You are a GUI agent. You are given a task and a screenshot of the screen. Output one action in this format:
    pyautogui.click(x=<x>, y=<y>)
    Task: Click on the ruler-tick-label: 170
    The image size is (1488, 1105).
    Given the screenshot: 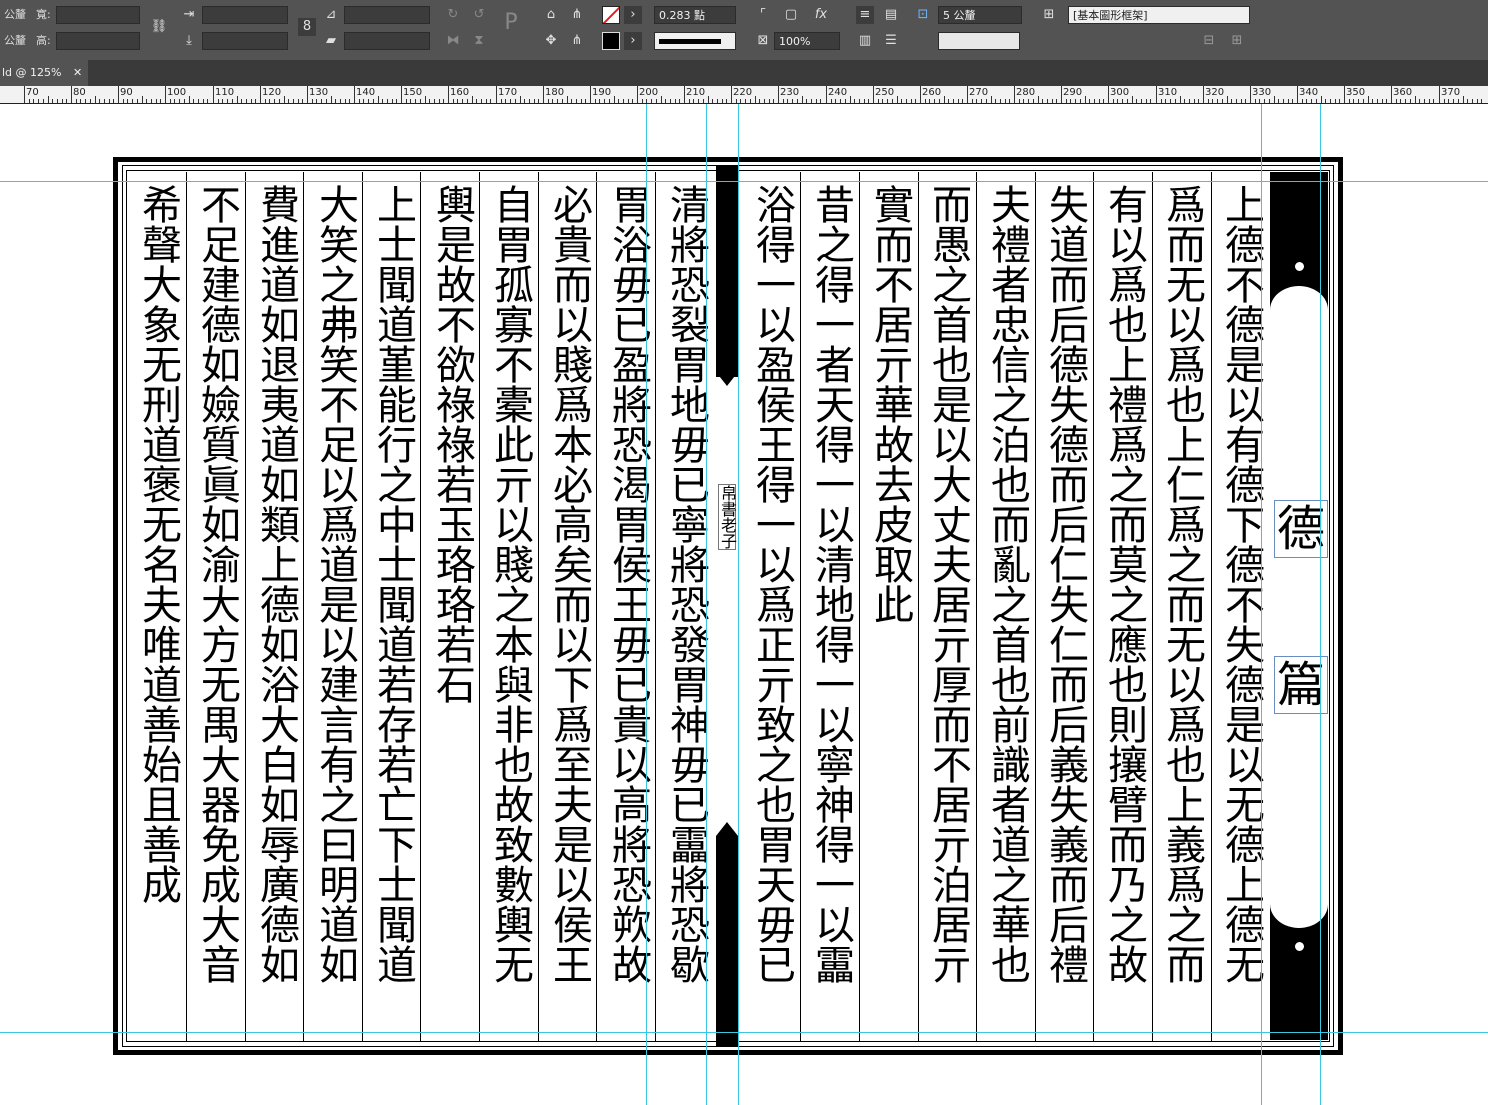 What is the action you would take?
    pyautogui.click(x=508, y=92)
    